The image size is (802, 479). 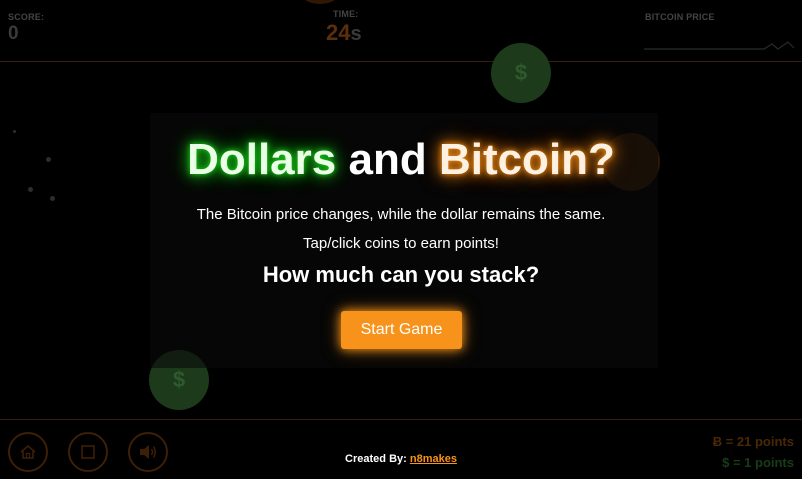 What do you see at coordinates (26, 17) in the screenshot?
I see `score-label: SCORE:` at bounding box center [26, 17].